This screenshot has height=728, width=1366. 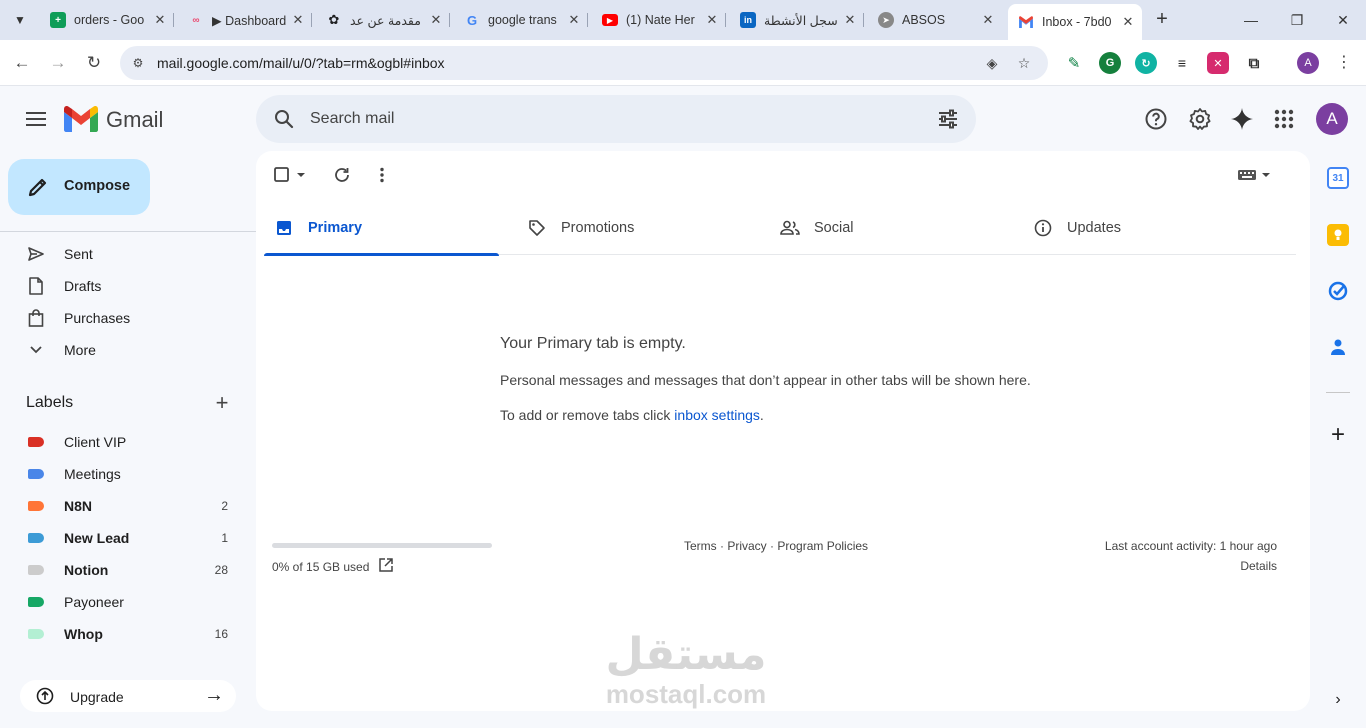 I want to click on browser-menu-icon: ⋮, so click(x=1344, y=63).